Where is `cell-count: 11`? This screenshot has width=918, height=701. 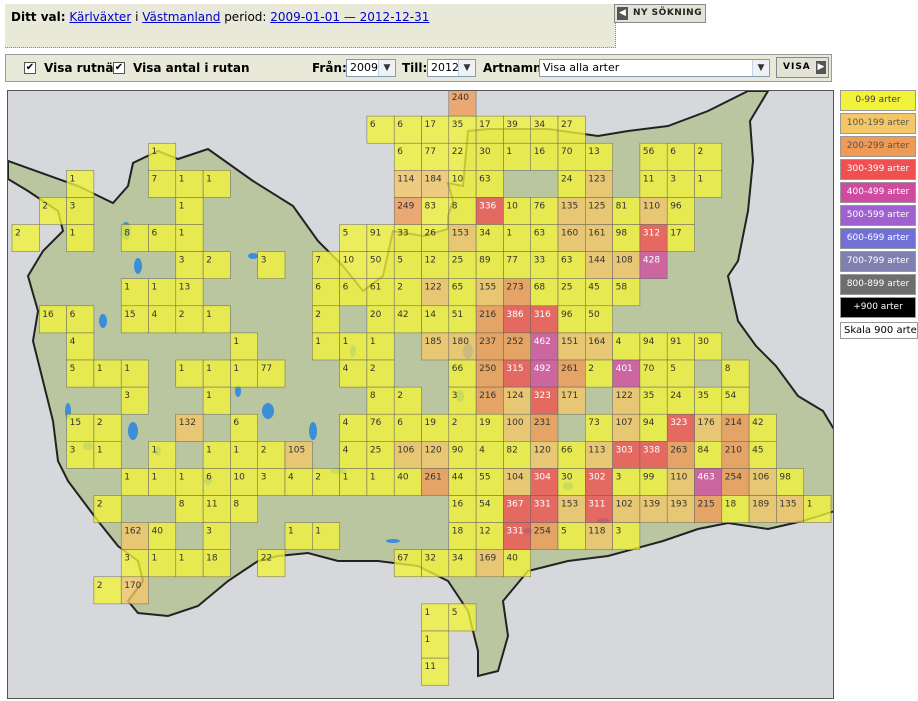
cell-count: 11 is located at coordinates (430, 667).